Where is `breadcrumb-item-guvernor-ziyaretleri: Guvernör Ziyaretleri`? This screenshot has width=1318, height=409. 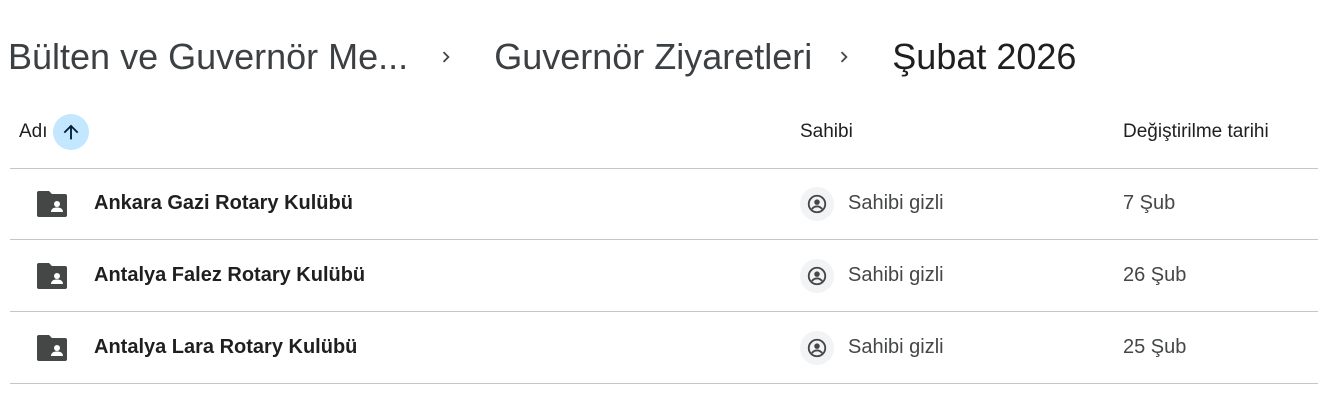 breadcrumb-item-guvernor-ziyaretleri: Guvernör Ziyaretleri is located at coordinates (653, 57).